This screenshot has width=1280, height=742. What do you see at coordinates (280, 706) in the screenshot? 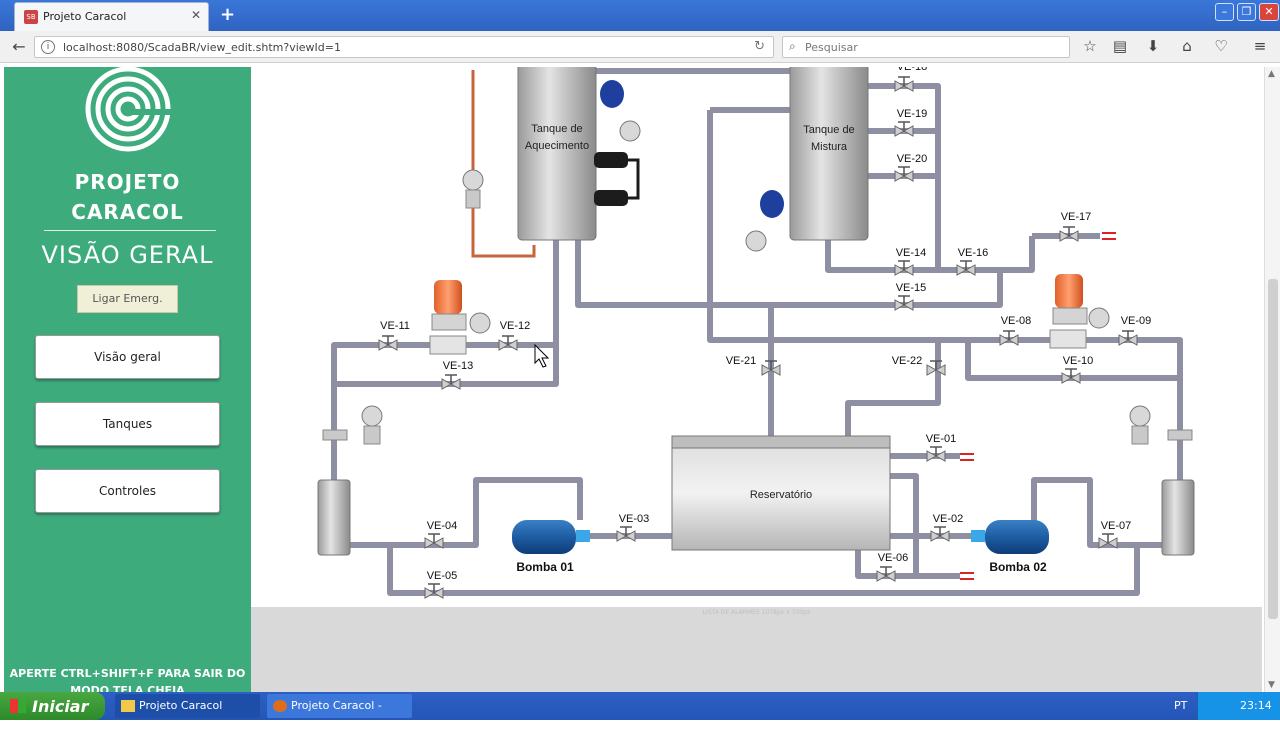
I see `firefox-icon` at bounding box center [280, 706].